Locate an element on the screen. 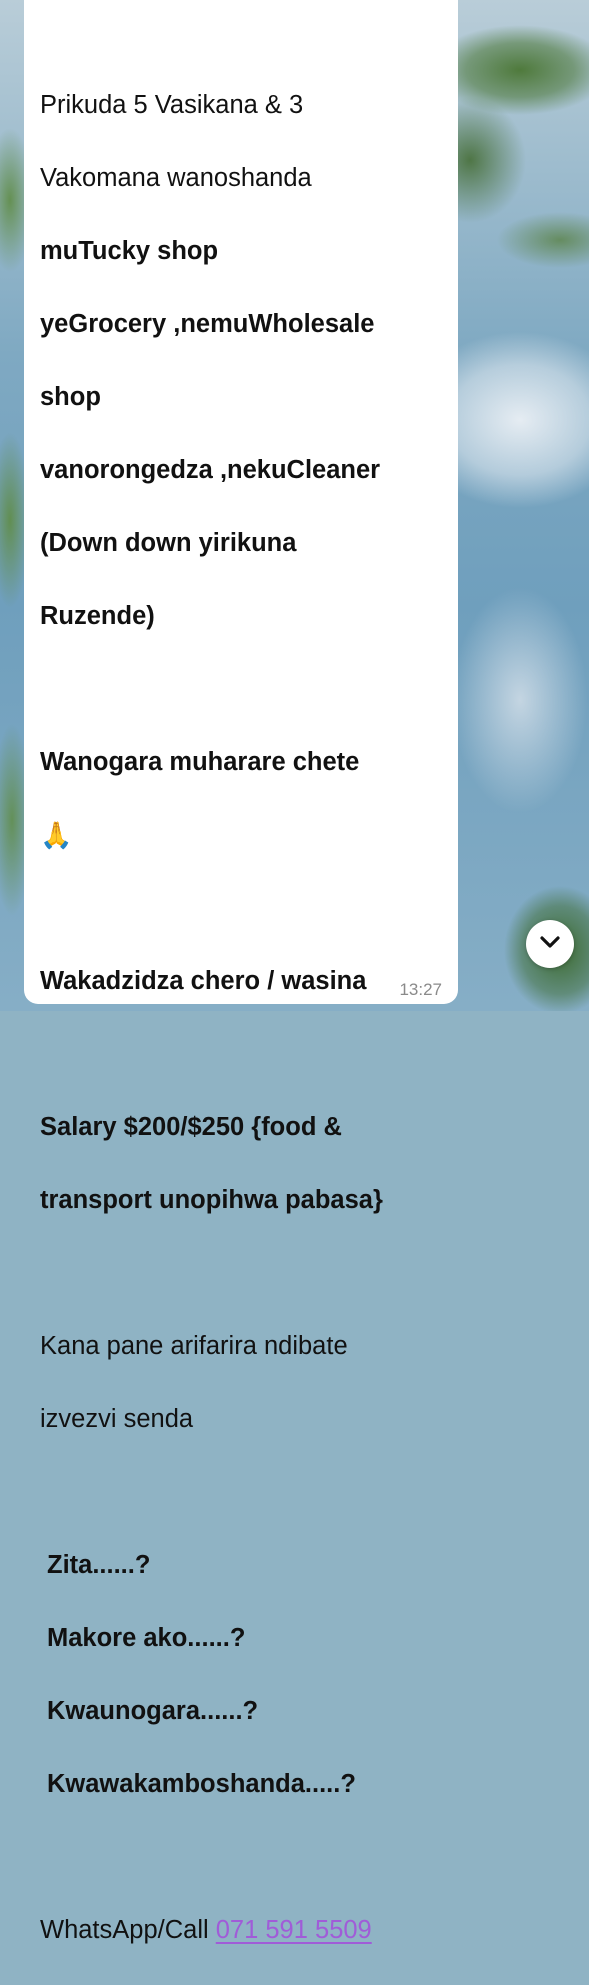 The width and height of the screenshot is (589, 1985). message-line: Prikuda 5 Vasikana & 3 is located at coordinates (172, 104).